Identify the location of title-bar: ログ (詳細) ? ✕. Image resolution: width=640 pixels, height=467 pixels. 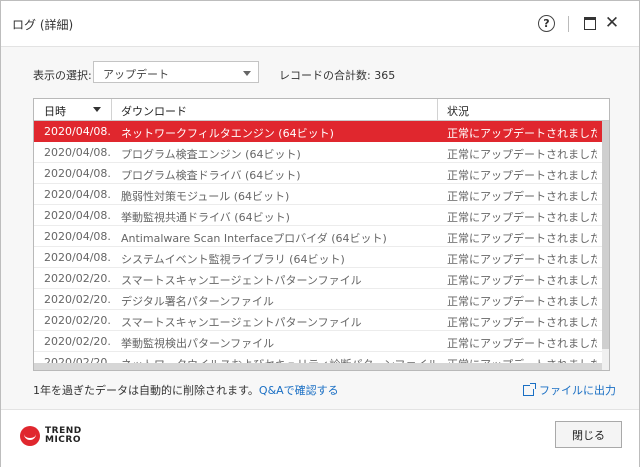
(320, 24).